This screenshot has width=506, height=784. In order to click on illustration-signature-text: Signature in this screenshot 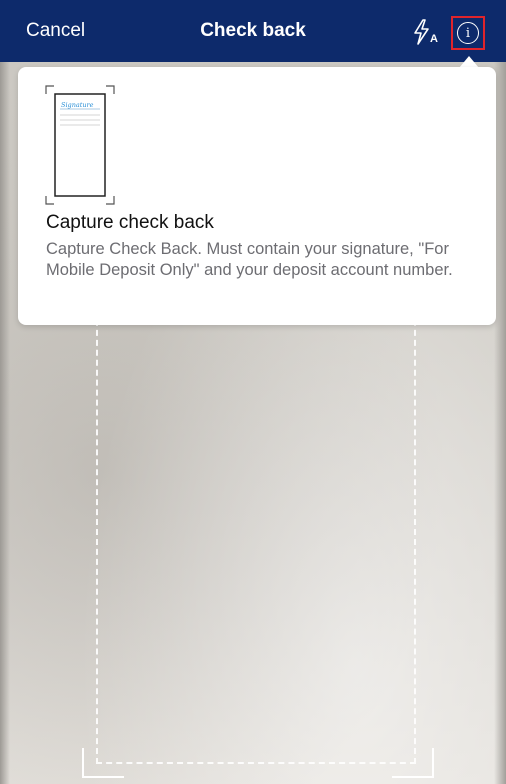, I will do `click(77, 105)`.